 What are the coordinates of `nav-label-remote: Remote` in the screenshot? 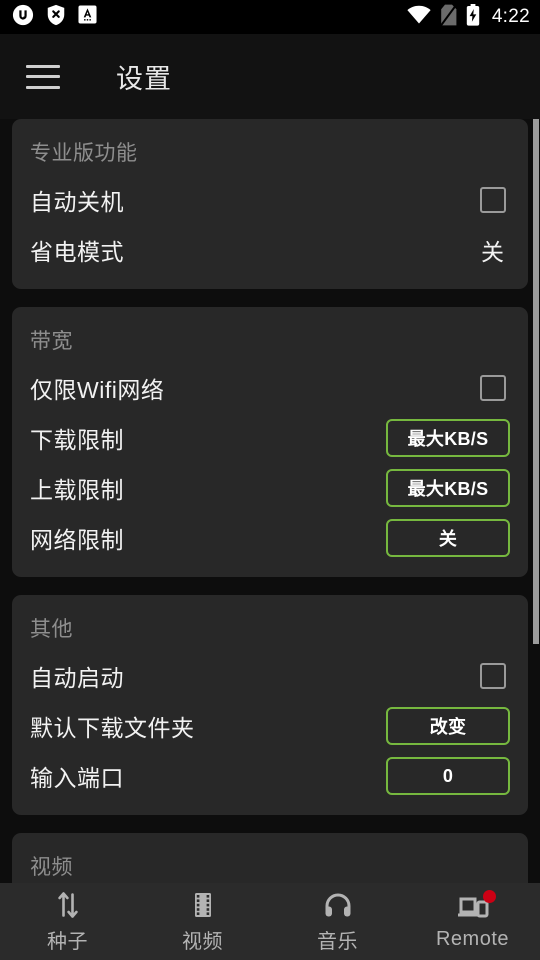 It's located at (472, 938).